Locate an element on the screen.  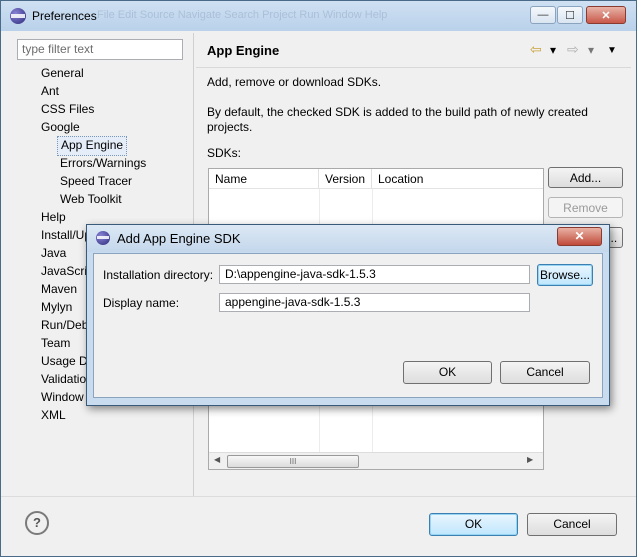
dialog-title-bar: Add App Engine SDK ✕ is located at coordinates (348, 238).